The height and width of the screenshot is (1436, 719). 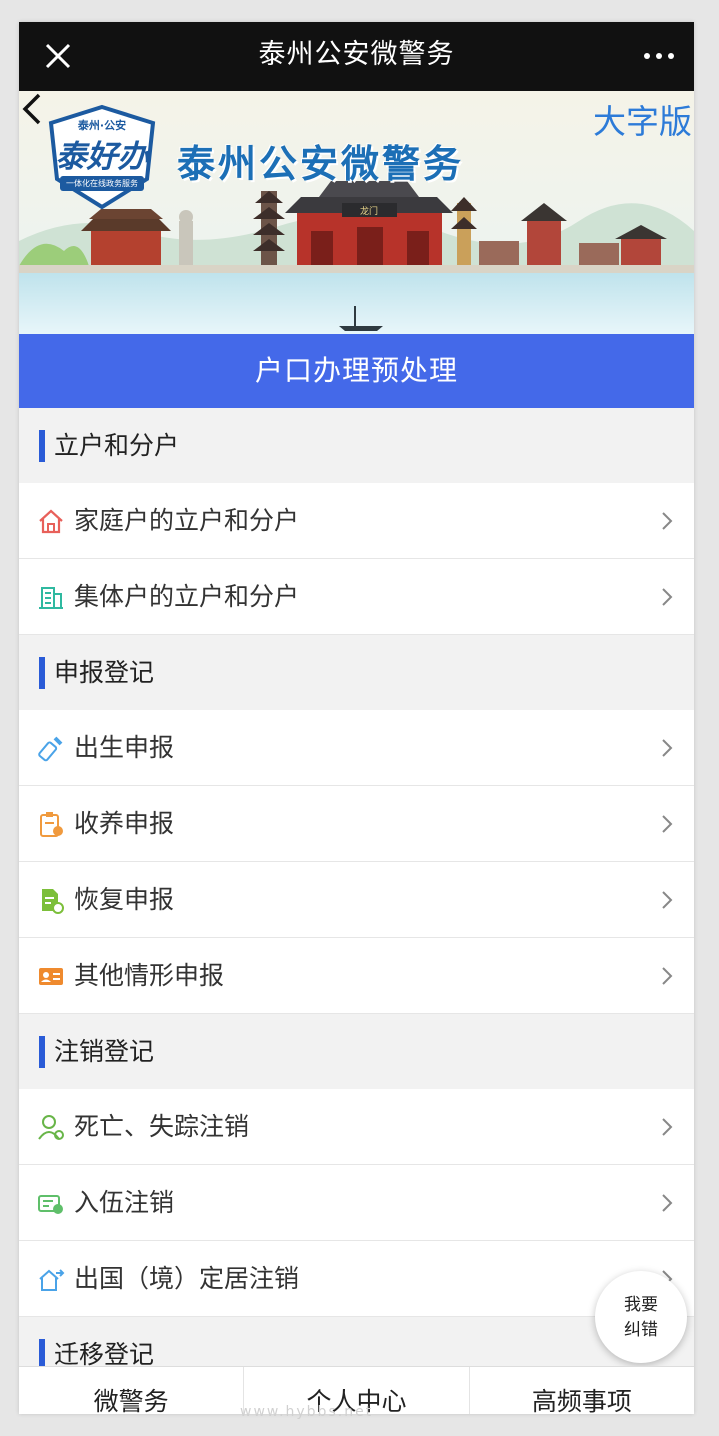 I want to click on building-icon, so click(x=51, y=598).